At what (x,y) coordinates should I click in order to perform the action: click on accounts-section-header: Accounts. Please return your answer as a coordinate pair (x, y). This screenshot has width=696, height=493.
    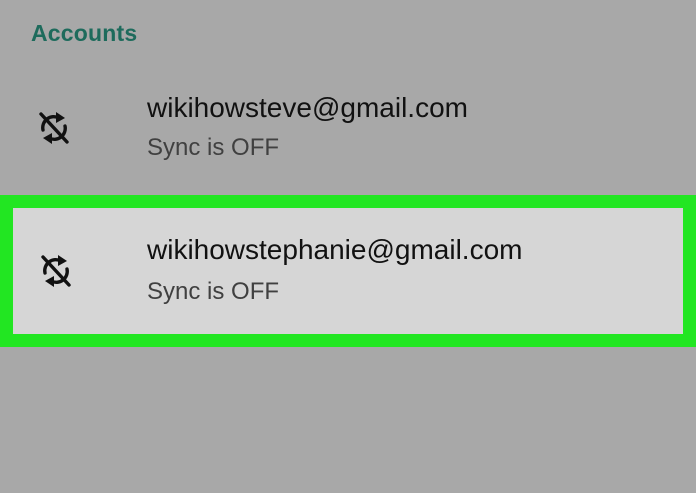
    Looking at the image, I should click on (84, 33).